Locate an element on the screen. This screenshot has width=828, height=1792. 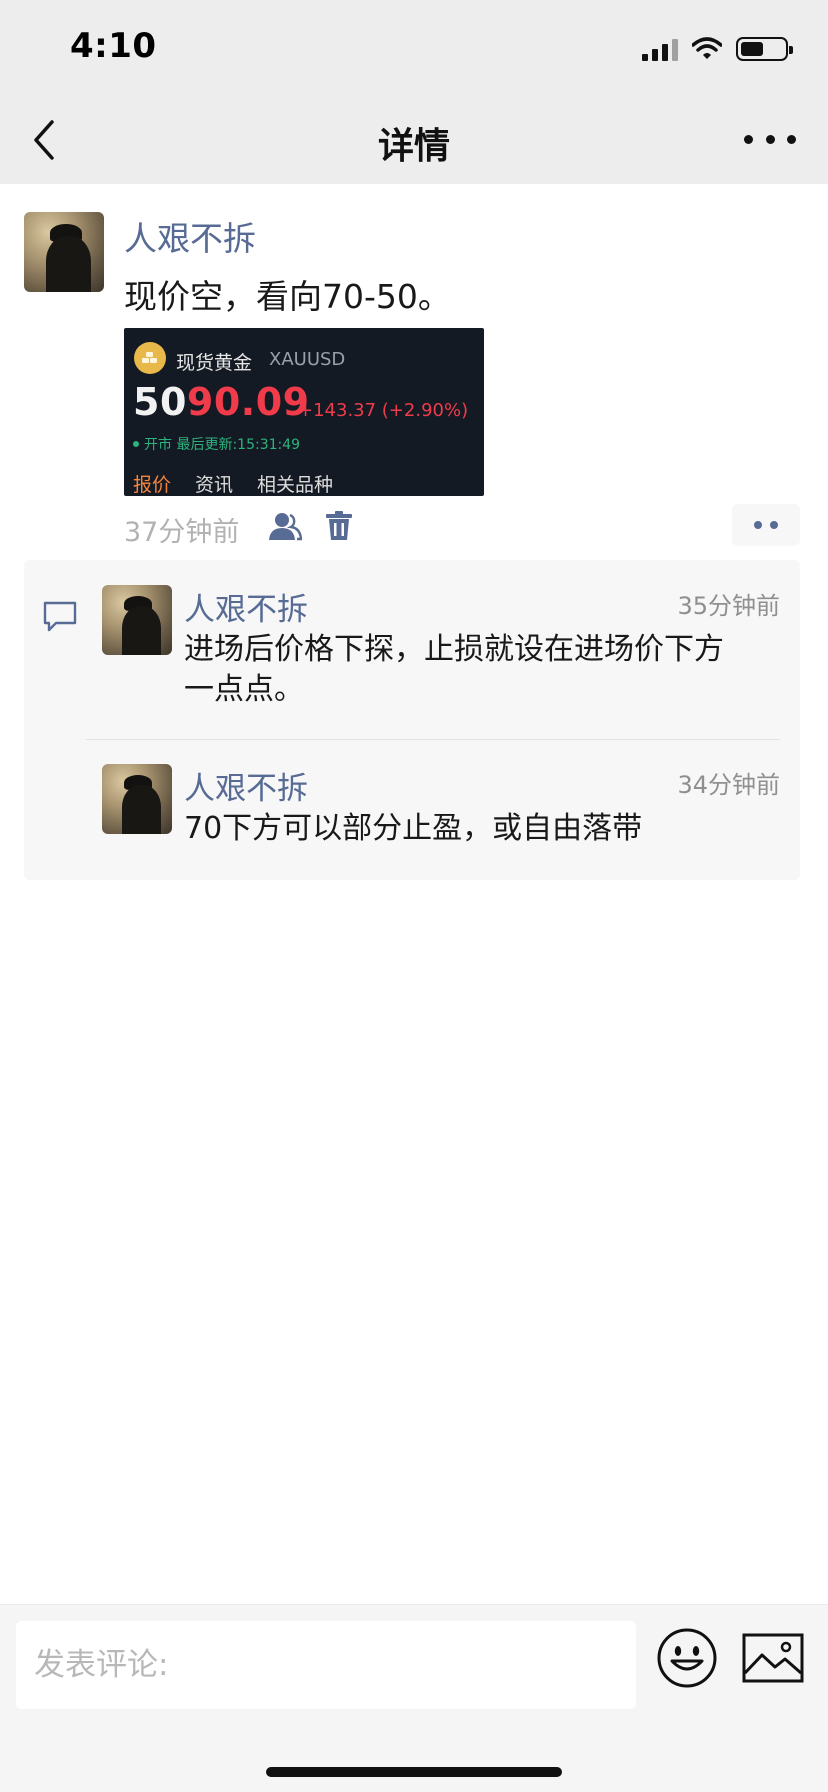
author-avatar is located at coordinates (64, 252).